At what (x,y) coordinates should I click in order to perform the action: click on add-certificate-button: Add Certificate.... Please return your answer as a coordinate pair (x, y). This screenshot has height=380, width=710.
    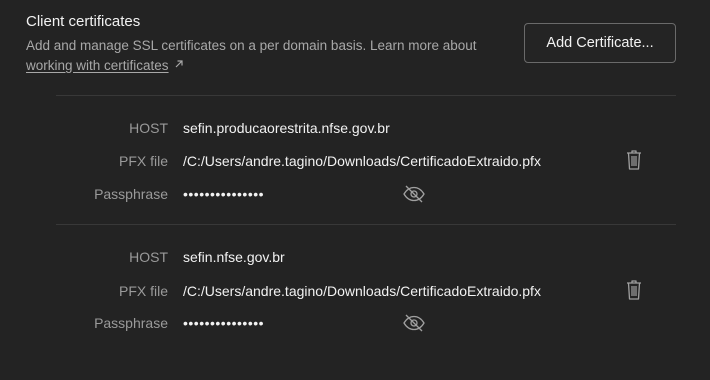
    Looking at the image, I should click on (600, 43).